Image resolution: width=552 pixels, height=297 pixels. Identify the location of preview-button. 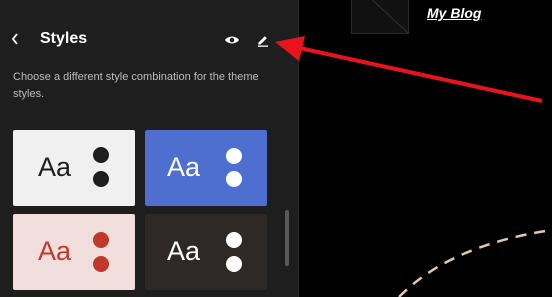
(232, 40).